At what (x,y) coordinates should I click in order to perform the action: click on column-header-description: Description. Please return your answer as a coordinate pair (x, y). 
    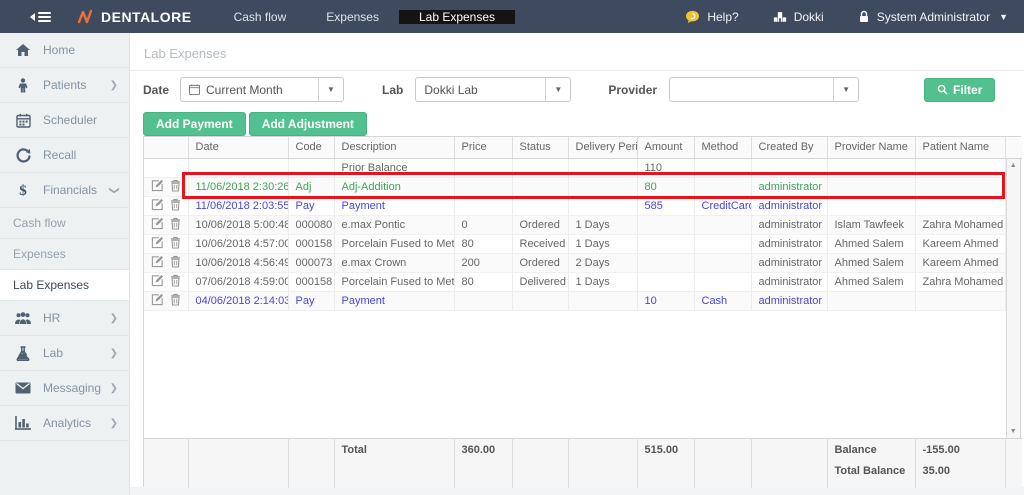
    Looking at the image, I should click on (394, 148).